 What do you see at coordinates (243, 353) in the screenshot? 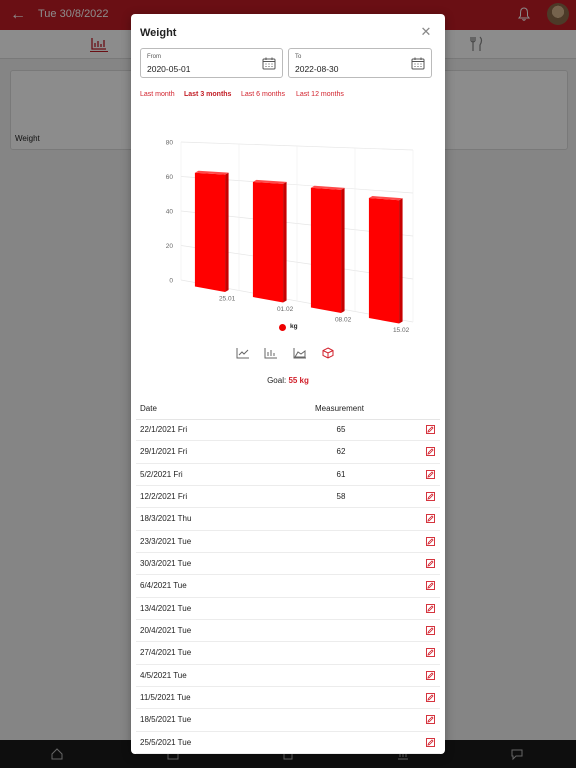
I see `line-chart-icon` at bounding box center [243, 353].